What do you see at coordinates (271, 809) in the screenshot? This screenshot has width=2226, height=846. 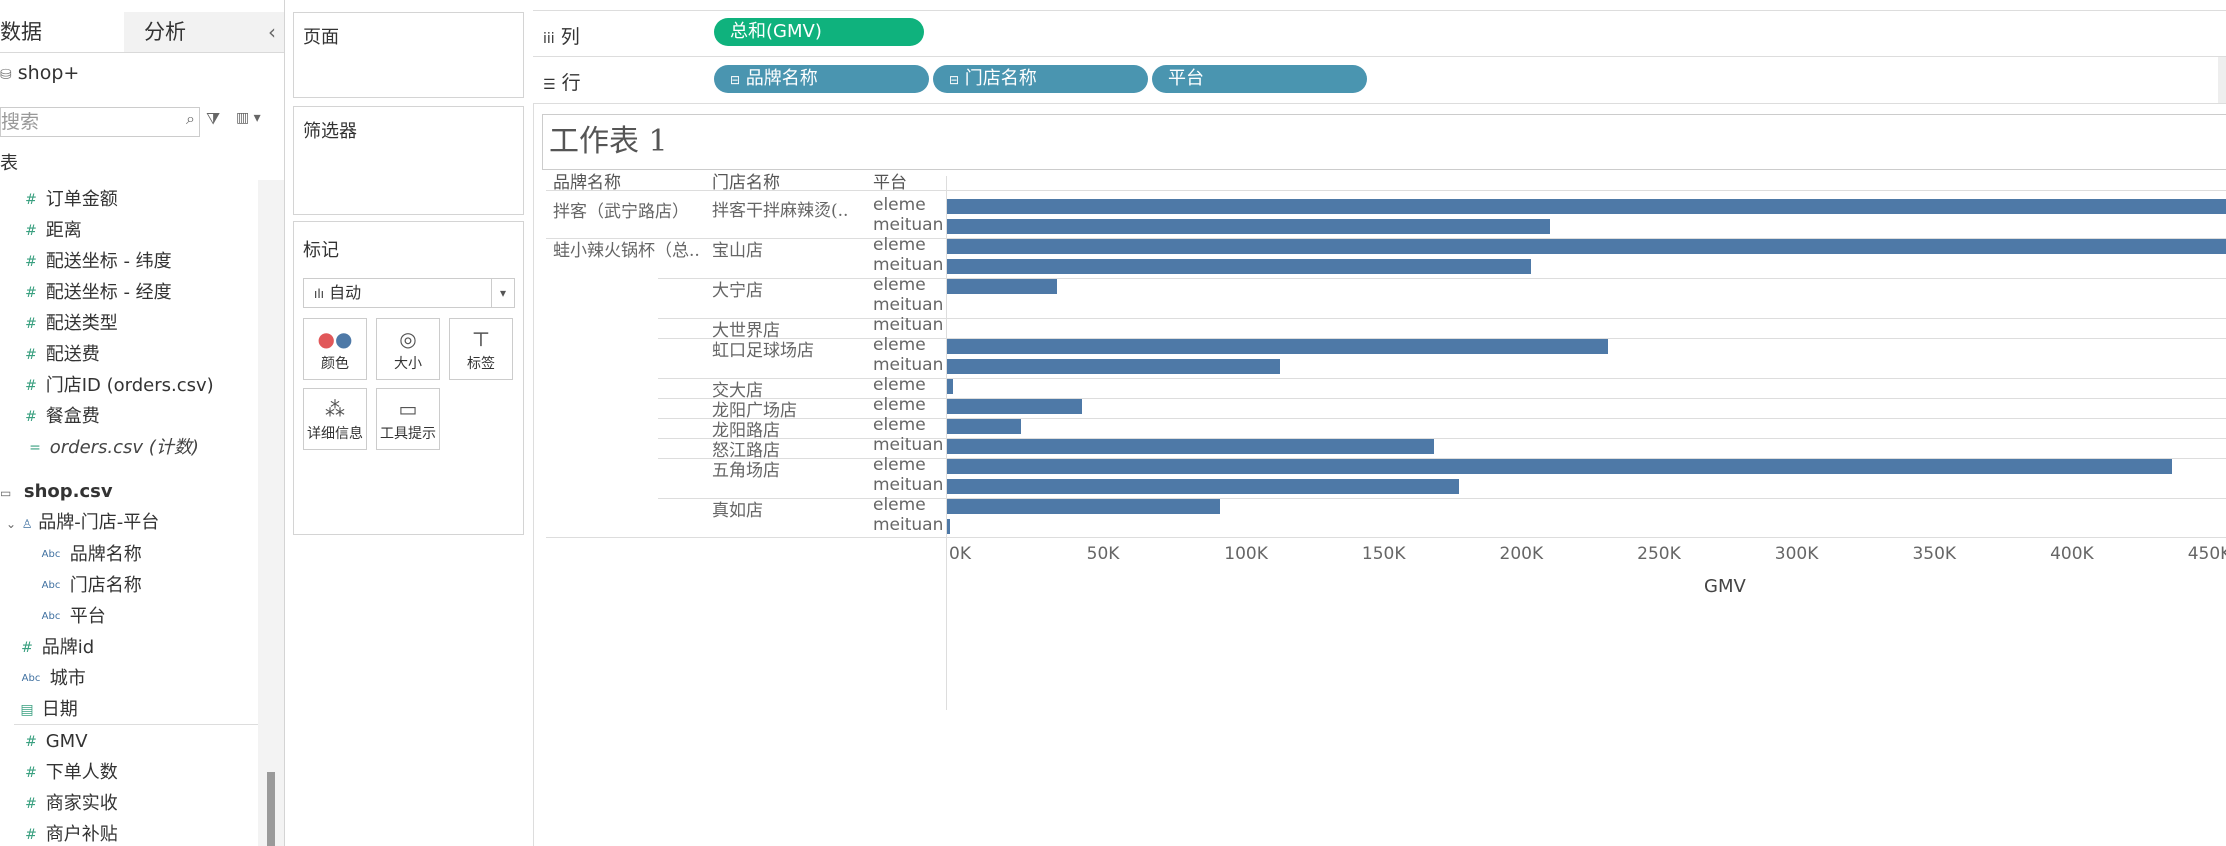 I see `scrollbar-thumb` at bounding box center [271, 809].